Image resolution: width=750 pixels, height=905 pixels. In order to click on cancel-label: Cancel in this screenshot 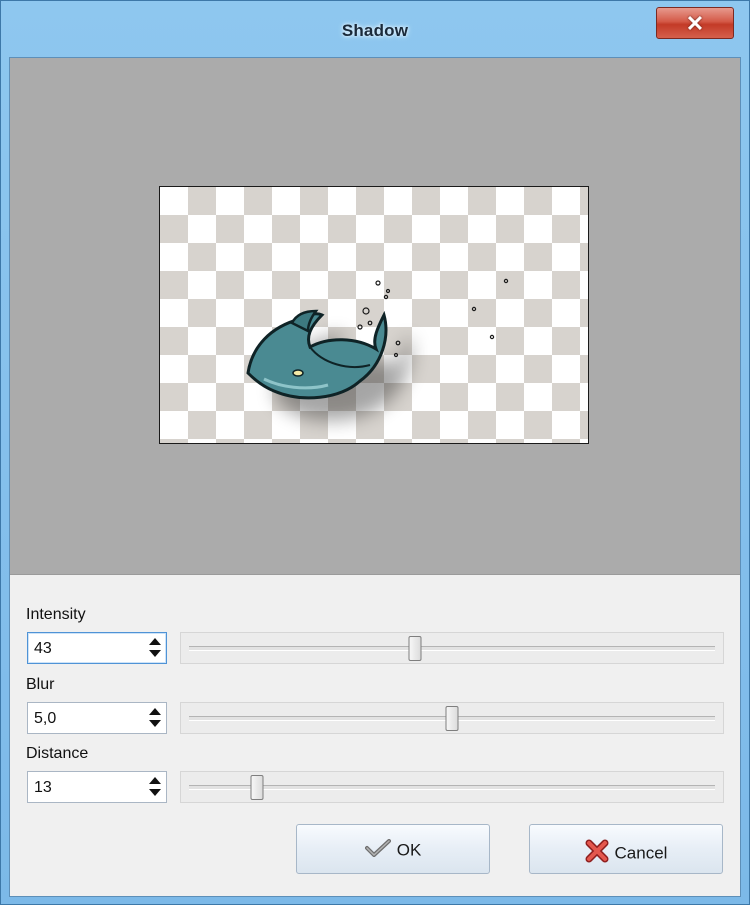, I will do `click(641, 853)`.